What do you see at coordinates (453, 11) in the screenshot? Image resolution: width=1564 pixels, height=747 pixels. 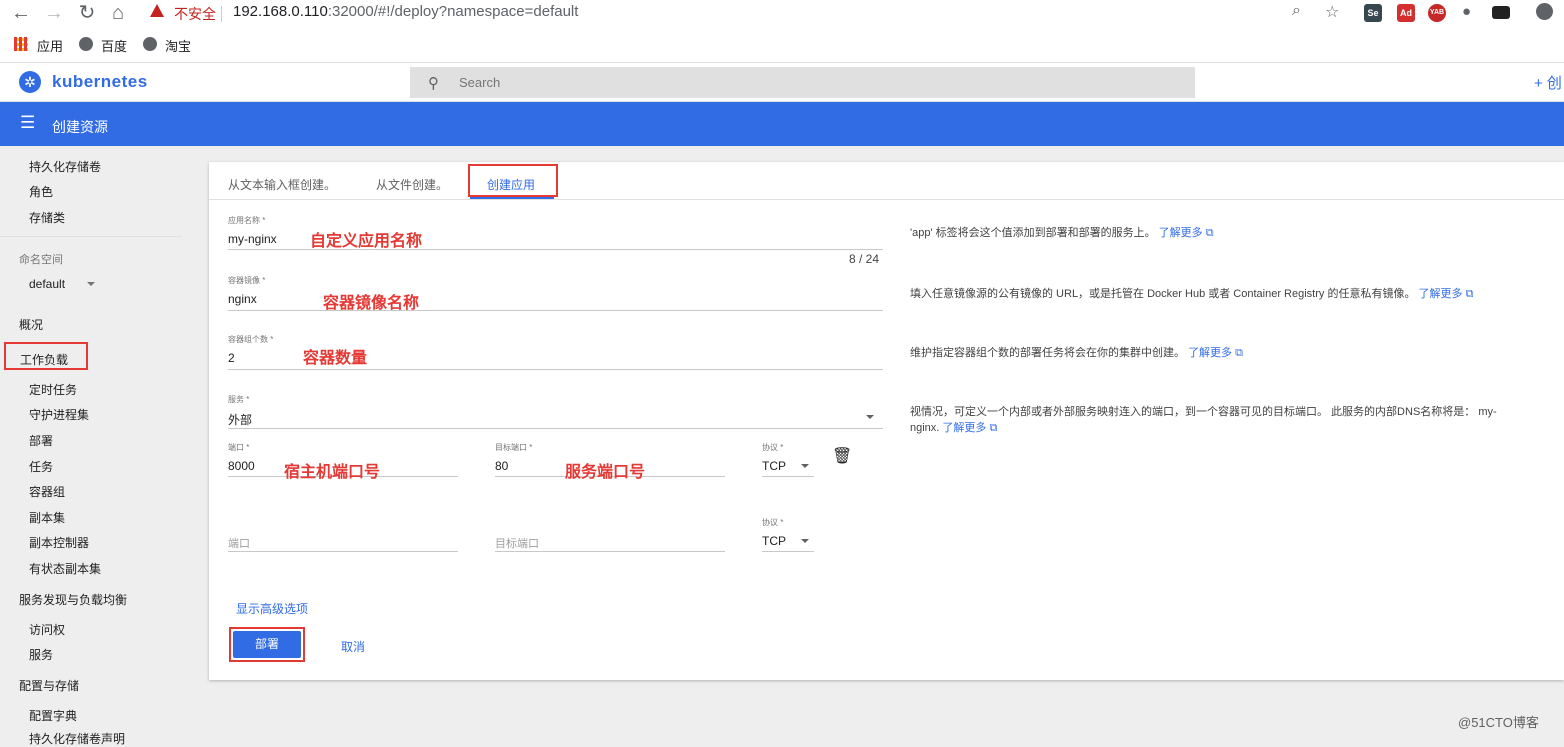 I see `url-path: :32000/#!/deploy?namespace=default` at bounding box center [453, 11].